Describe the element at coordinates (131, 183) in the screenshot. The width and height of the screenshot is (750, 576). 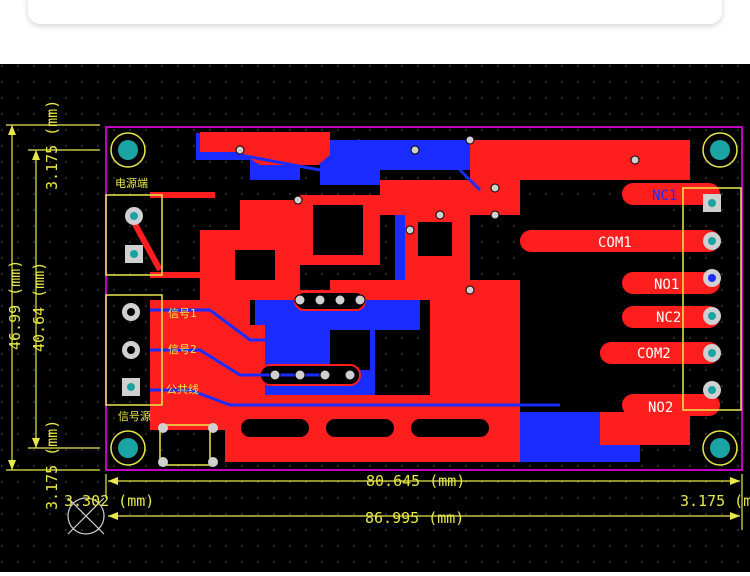
I see `silk-power: 电源端` at that location.